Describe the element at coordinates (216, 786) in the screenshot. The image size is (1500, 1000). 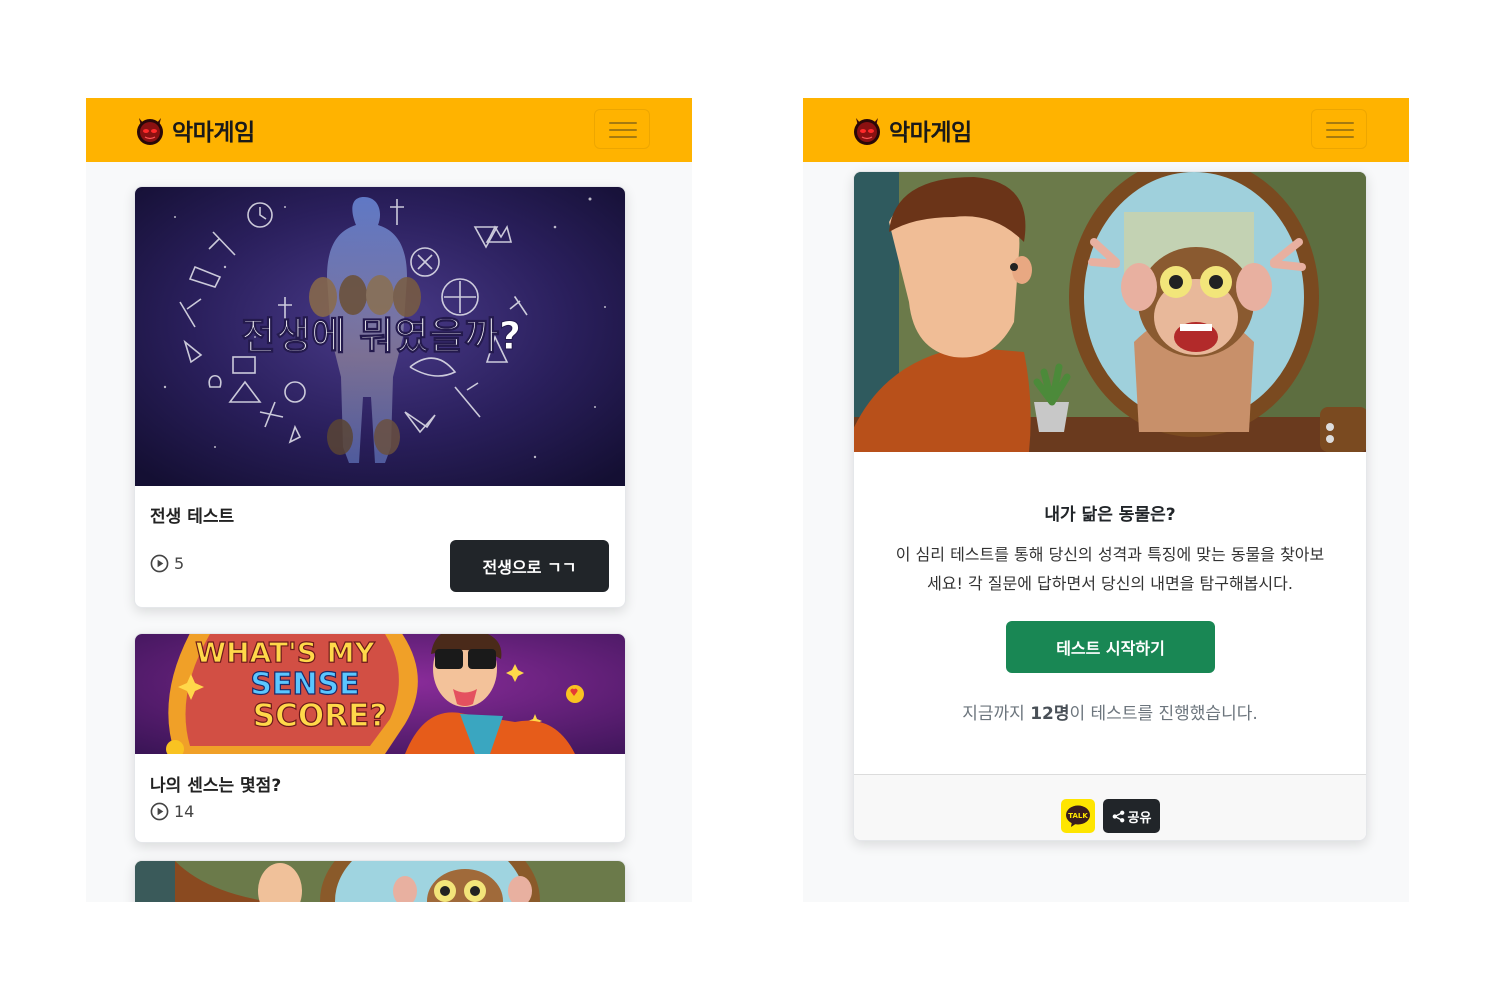
I see `card-title: 나의 센스는 몇점?` at that location.